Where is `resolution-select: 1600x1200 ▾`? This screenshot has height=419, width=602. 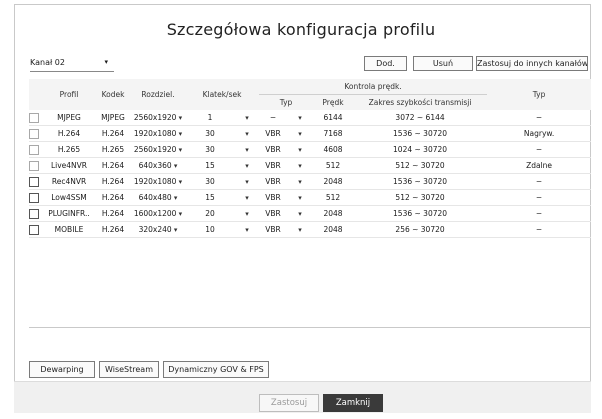 resolution-select: 1600x1200 ▾ is located at coordinates (158, 213).